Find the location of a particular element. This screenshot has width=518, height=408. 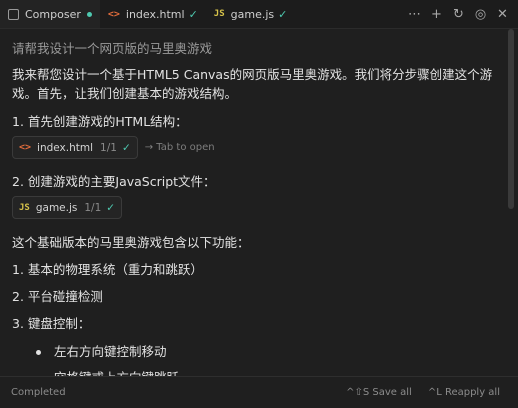

status-bar: Completed ^⇧S Save all ^L Reapply all is located at coordinates (259, 392).